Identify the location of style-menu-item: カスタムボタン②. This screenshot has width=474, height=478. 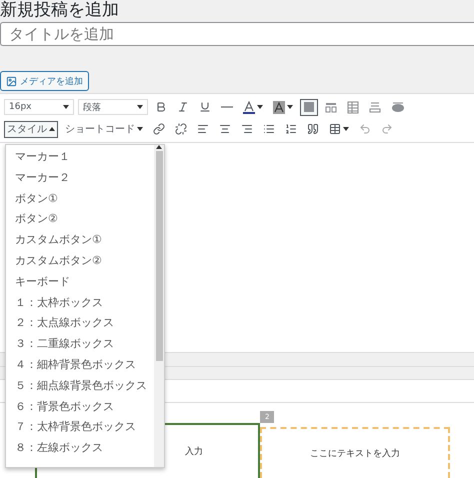
(80, 261).